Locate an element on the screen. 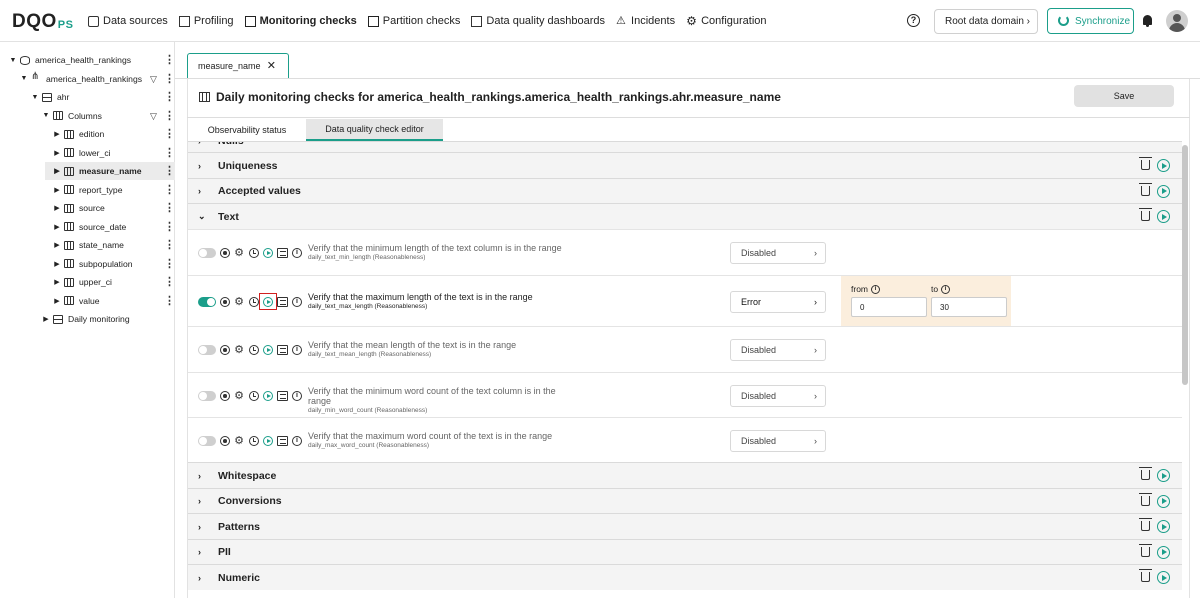  category-nulls: › Nulls is located at coordinates (685, 146).